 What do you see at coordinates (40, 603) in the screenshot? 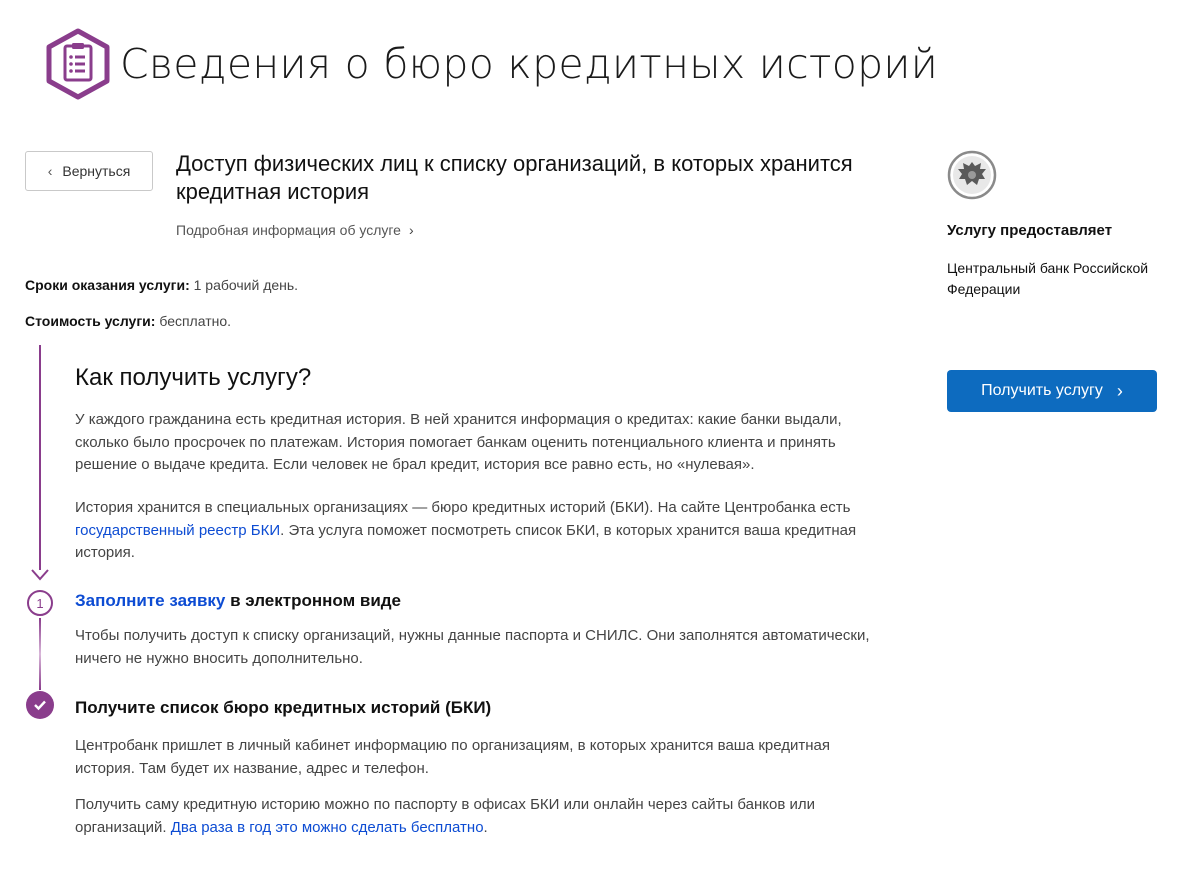
I see `step-number-1: 1` at bounding box center [40, 603].